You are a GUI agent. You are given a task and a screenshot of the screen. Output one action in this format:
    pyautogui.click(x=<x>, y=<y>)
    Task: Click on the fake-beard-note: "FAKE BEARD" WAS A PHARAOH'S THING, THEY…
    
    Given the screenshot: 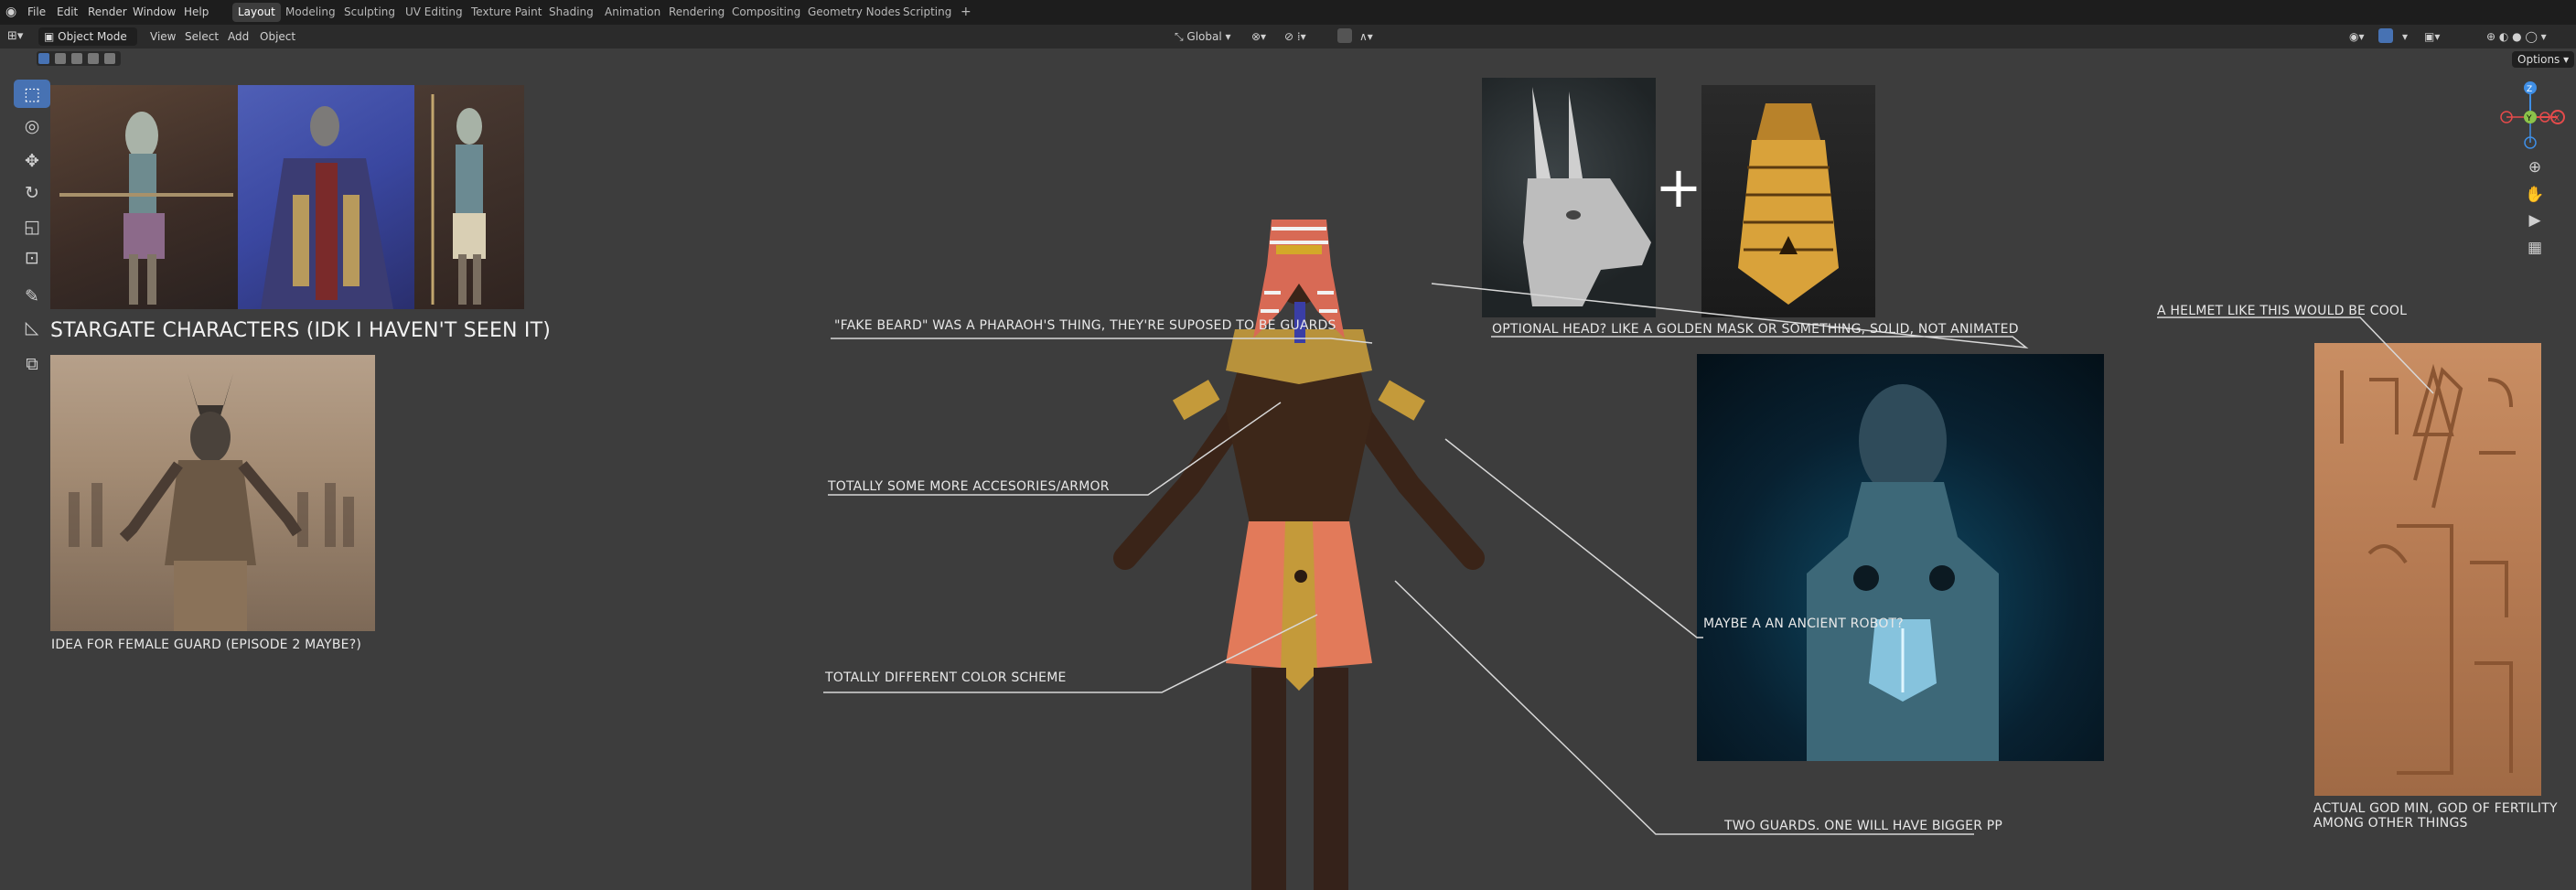 What is the action you would take?
    pyautogui.click(x=1085, y=325)
    